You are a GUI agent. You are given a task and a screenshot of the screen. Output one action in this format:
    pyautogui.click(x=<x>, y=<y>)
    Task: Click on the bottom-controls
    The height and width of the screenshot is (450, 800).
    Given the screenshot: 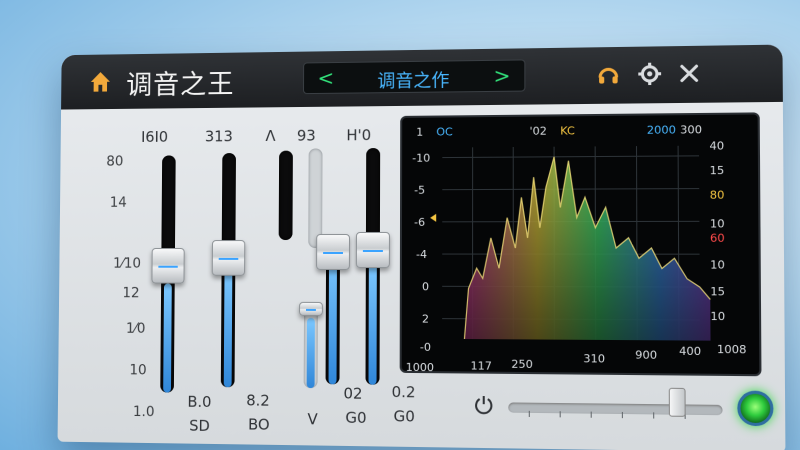 What is the action you would take?
    pyautogui.click(x=618, y=409)
    